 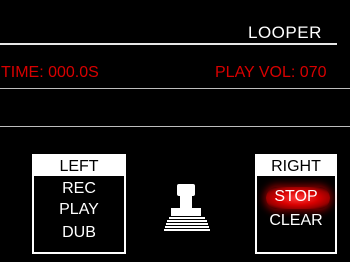 I want to click on right-footswitch-panel: RIGHT STOP CLEAR, so click(x=296, y=204).